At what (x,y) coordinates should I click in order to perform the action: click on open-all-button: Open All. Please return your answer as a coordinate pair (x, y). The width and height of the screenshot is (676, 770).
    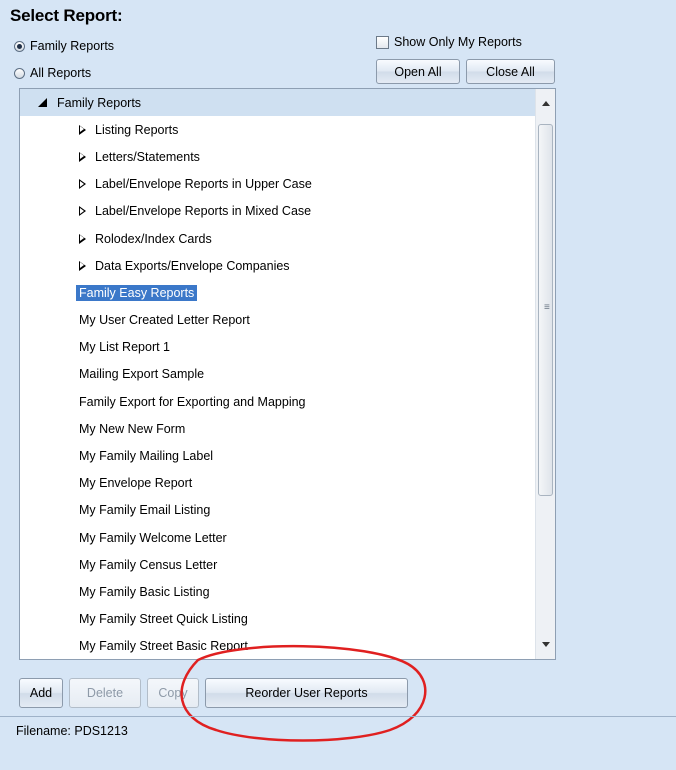
    Looking at the image, I should click on (418, 71).